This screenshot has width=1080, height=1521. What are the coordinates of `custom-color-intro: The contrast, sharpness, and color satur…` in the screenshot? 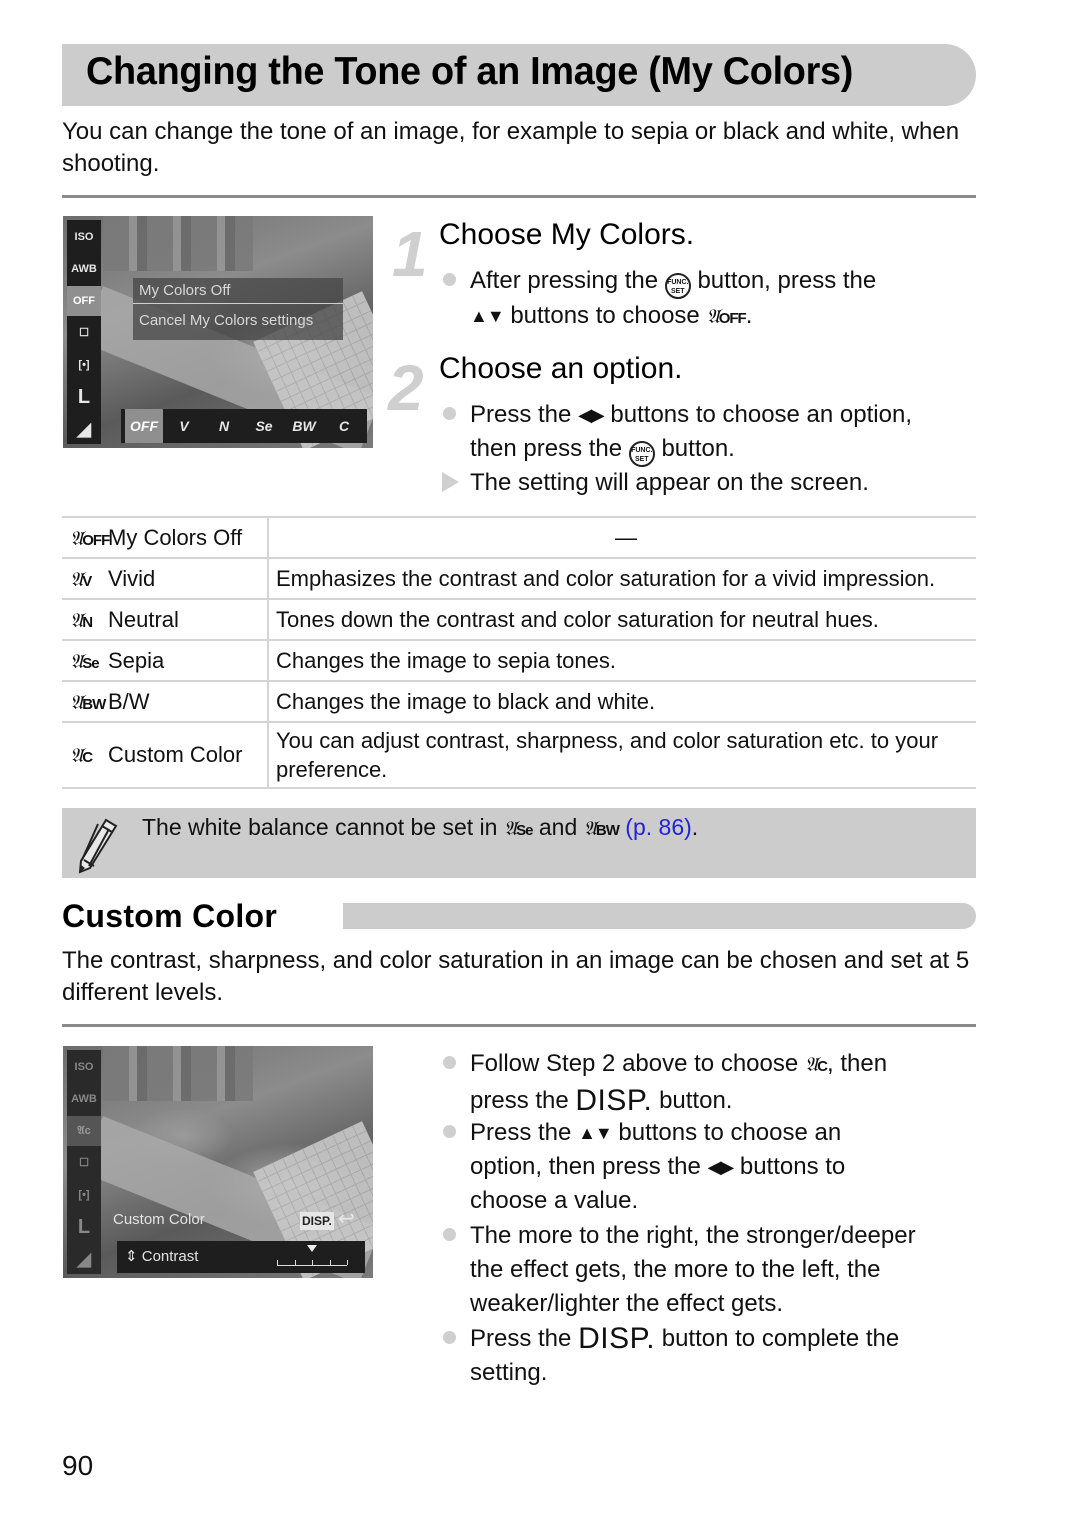 It's located at (516, 976).